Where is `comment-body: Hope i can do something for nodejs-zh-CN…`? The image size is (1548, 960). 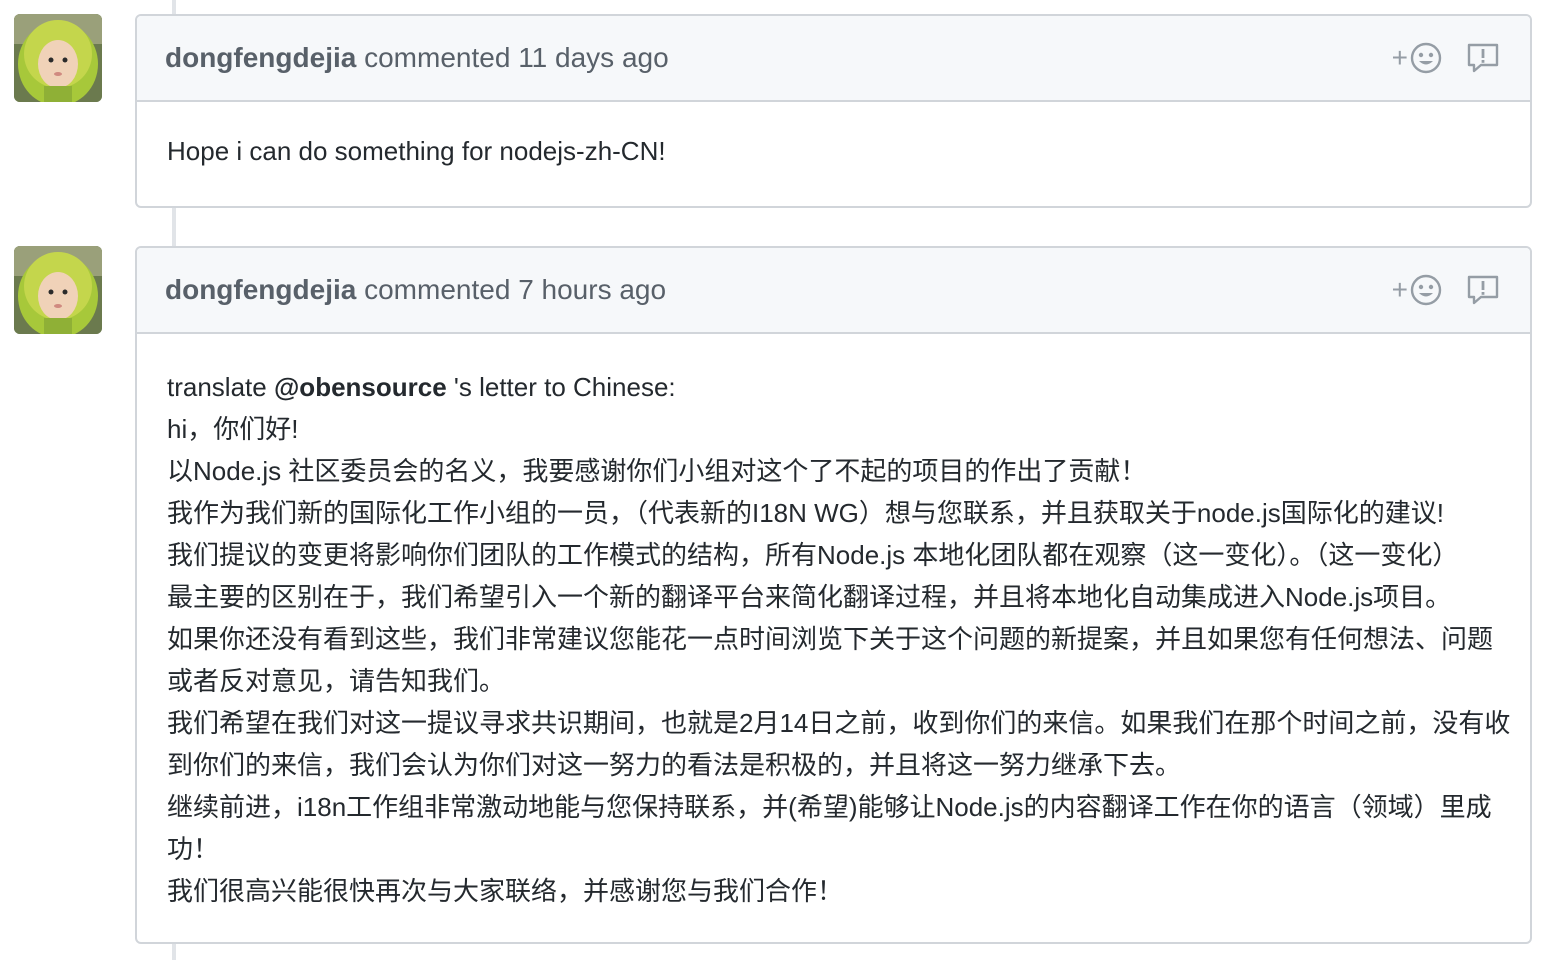
comment-body: Hope i can do something for nodejs-zh-CN… is located at coordinates (833, 149).